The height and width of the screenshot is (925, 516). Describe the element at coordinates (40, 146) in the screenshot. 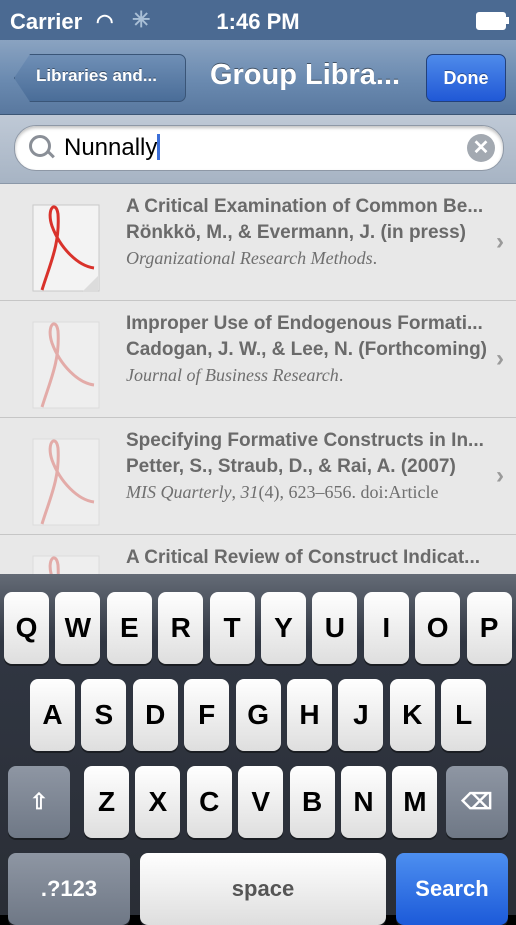

I see `search-icon` at that location.